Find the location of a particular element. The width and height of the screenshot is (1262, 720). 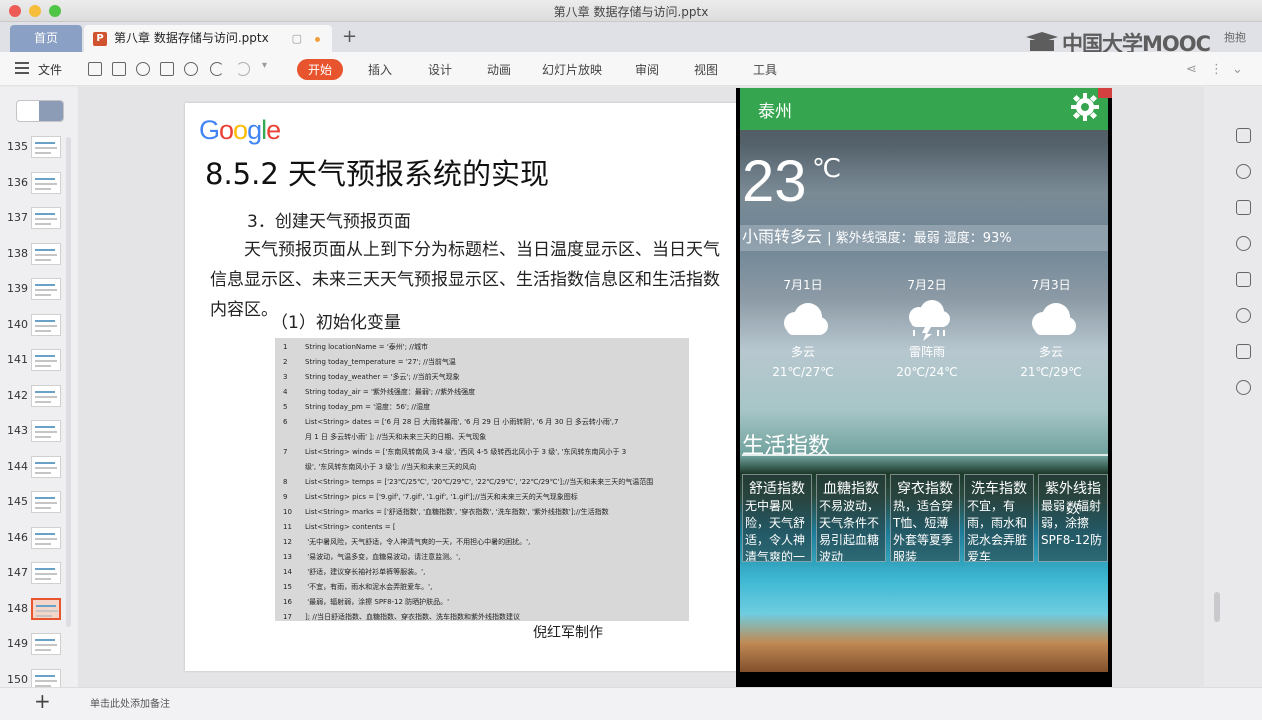

ribbon-toolbar: 文件 ▾ 开始 插入 设计 动画 幻灯片放映 审阅 视图 工具 ⋖ ⋮ ⌄ is located at coordinates (631, 69).